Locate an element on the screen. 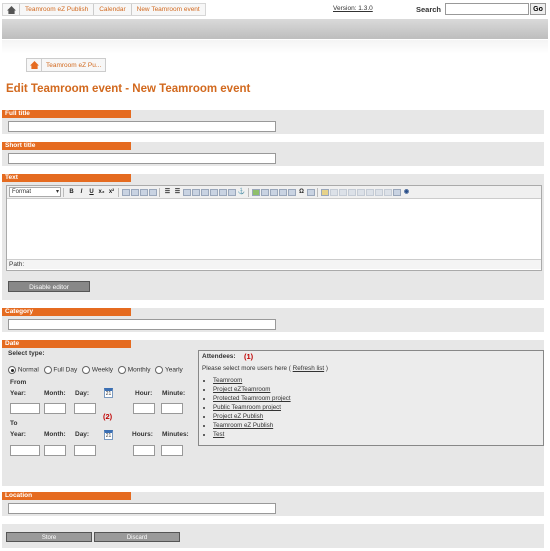  image-icon is located at coordinates (256, 192).